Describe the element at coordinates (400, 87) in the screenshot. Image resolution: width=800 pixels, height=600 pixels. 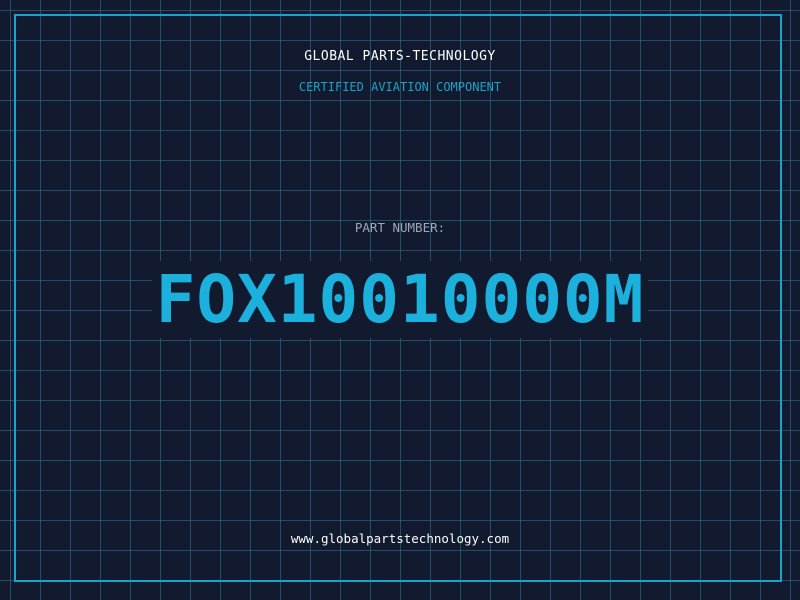
I see `tagline: CERTIFIED AVIATION COMPONENT` at that location.